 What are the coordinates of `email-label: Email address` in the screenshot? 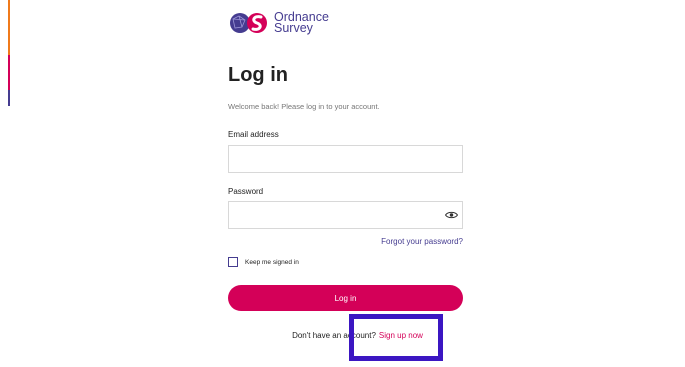 It's located at (253, 134).